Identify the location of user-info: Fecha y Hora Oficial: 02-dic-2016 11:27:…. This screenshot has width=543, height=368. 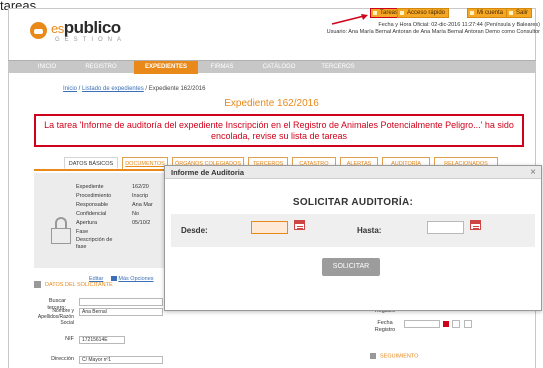
(420, 29).